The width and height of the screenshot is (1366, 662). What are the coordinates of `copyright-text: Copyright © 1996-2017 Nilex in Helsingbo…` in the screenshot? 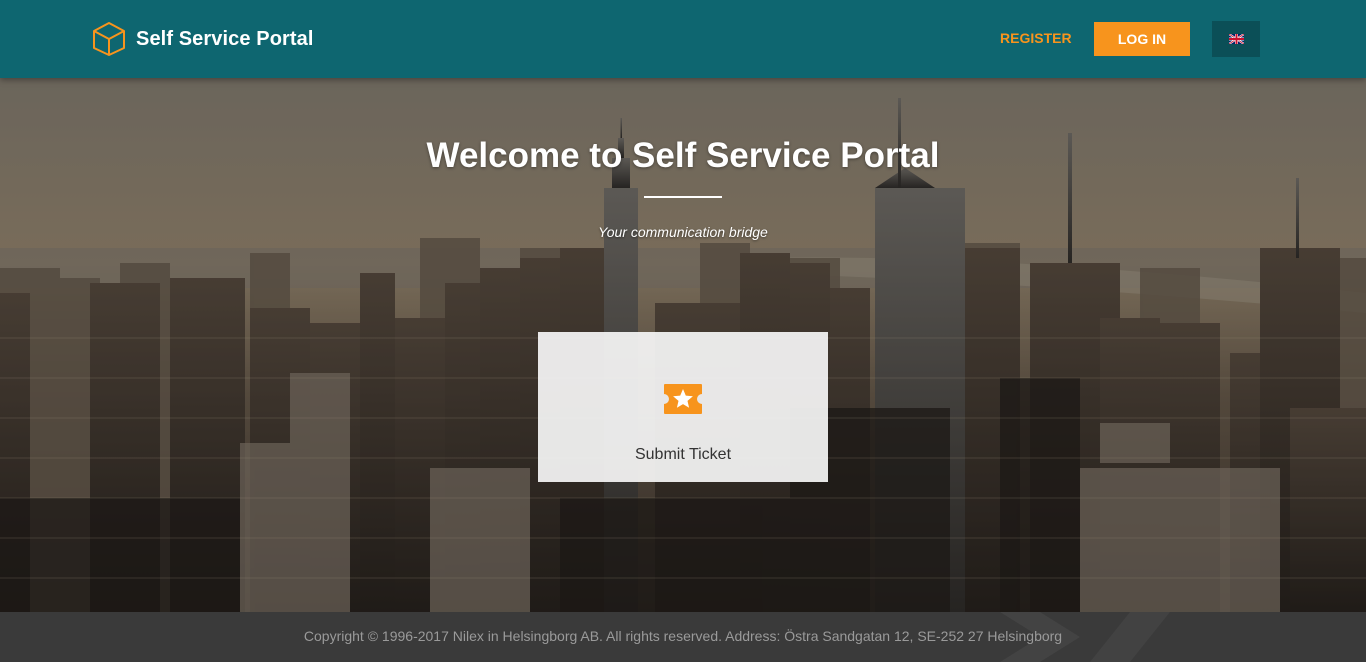 It's located at (683, 636).